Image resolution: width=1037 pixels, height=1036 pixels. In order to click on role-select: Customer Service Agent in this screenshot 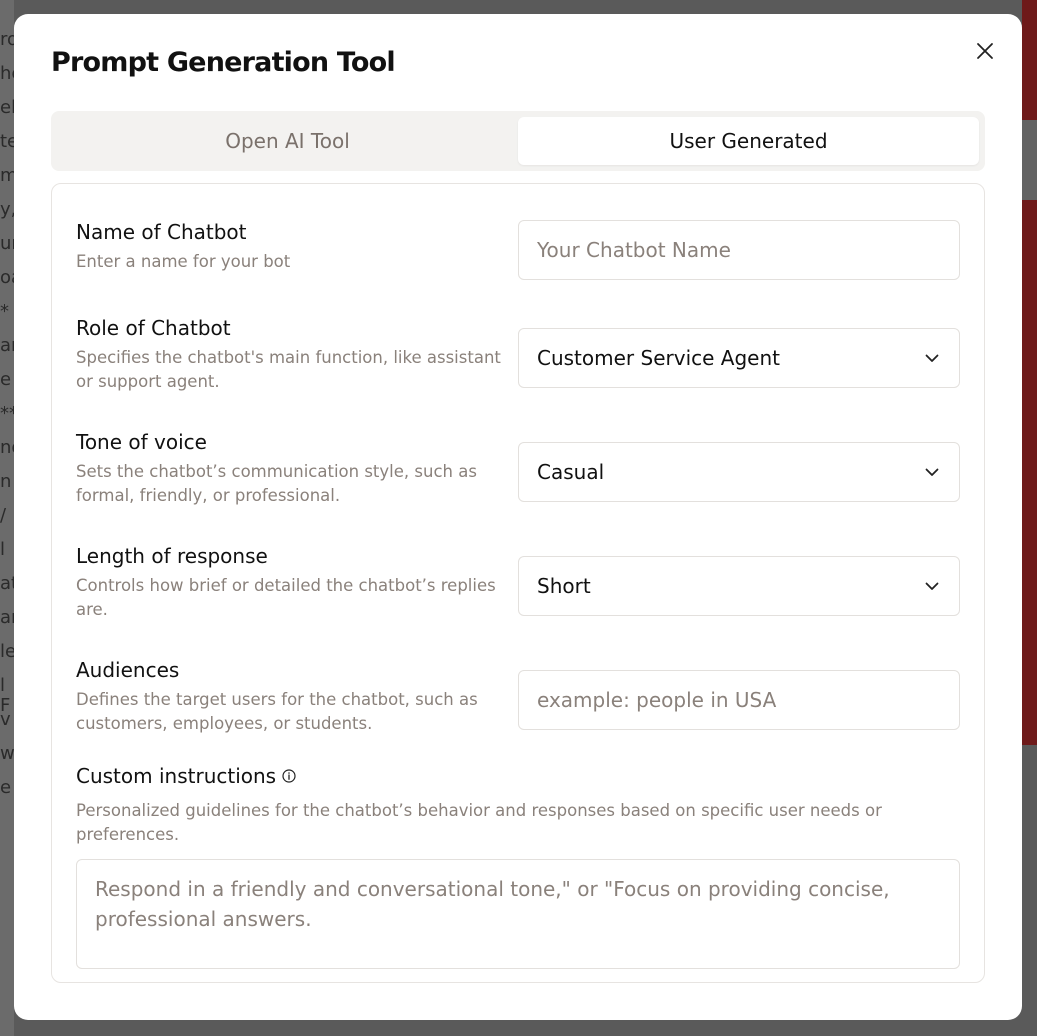, I will do `click(739, 358)`.